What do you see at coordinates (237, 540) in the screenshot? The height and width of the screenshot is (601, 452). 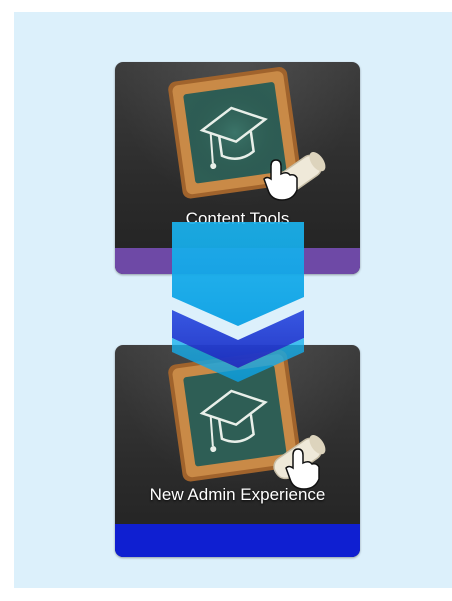 I see `tile-accent-bar` at bounding box center [237, 540].